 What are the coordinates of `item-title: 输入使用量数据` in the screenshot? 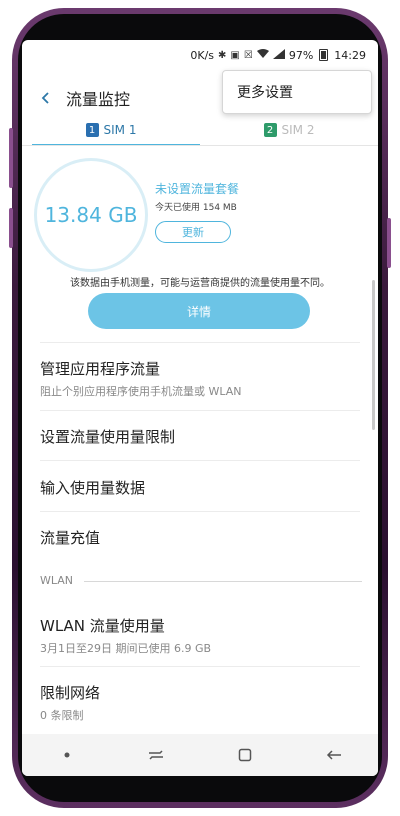 It's located at (93, 488).